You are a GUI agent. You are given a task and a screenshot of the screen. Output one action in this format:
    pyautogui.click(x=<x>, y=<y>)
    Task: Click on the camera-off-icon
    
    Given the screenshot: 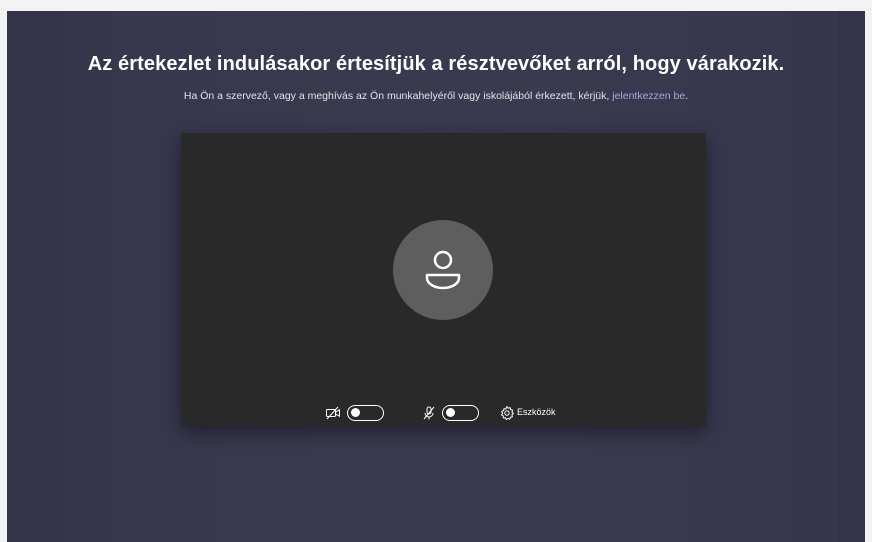 What is the action you would take?
    pyautogui.click(x=333, y=413)
    